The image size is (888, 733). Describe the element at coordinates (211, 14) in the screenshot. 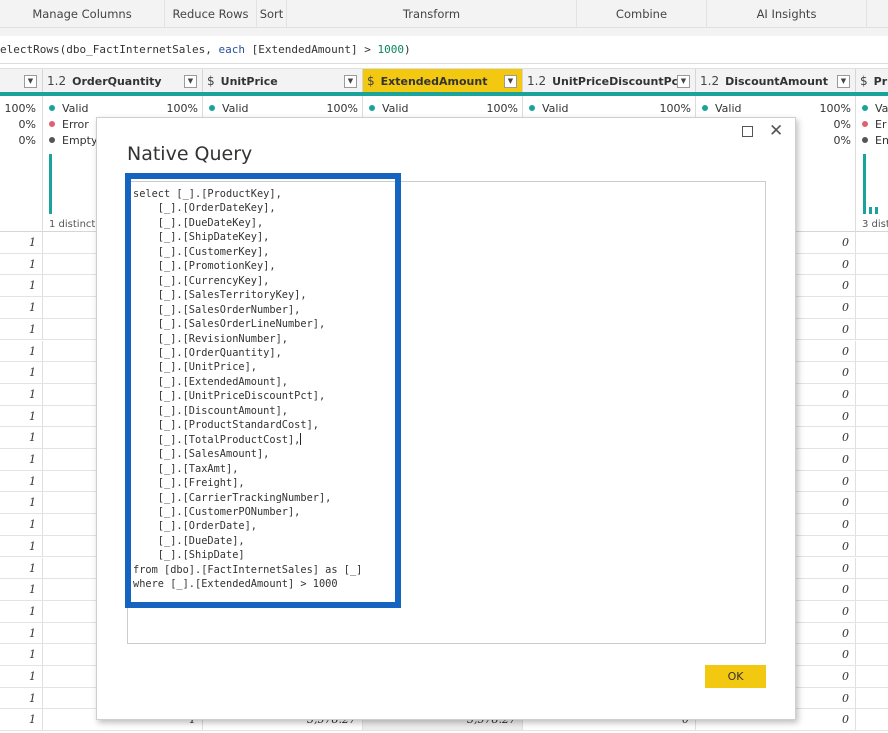

I see `ribbon-group-reduce-rows: Reduce Rows` at that location.